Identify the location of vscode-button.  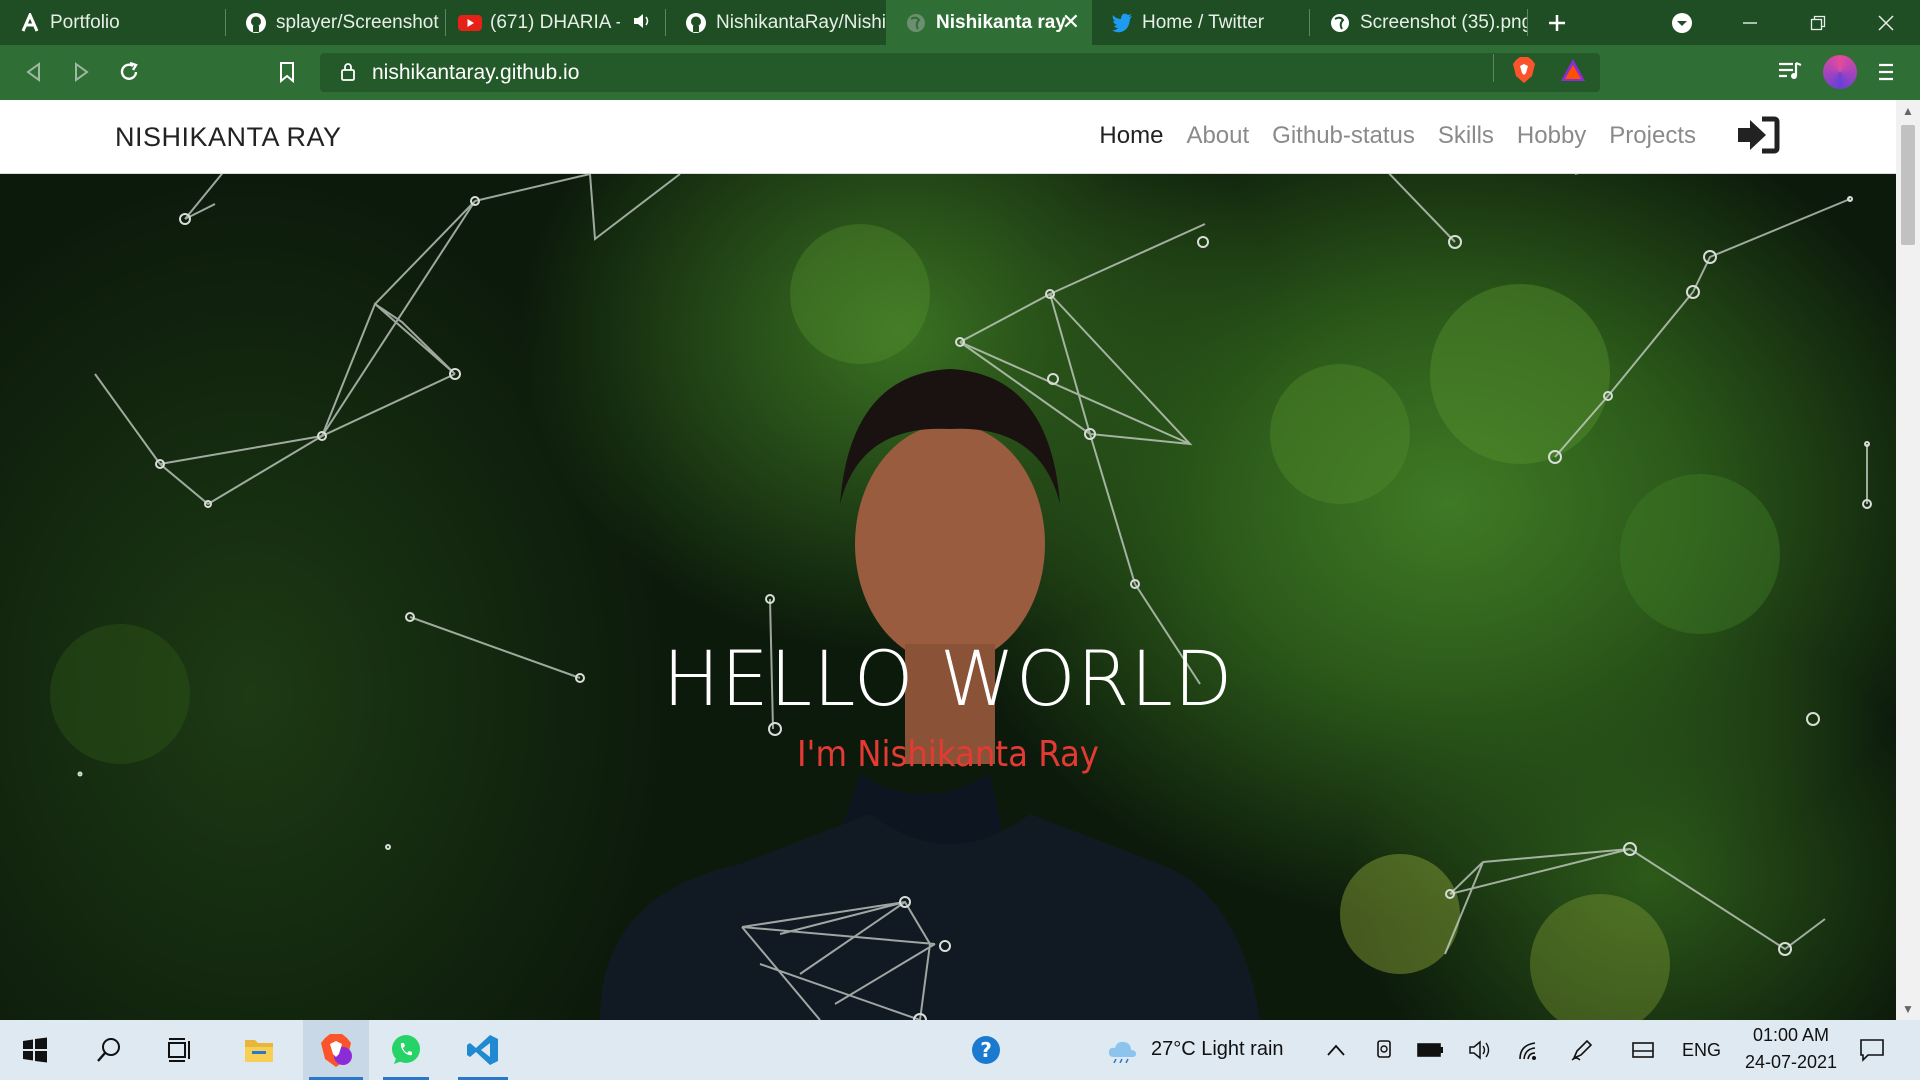
(483, 1050).